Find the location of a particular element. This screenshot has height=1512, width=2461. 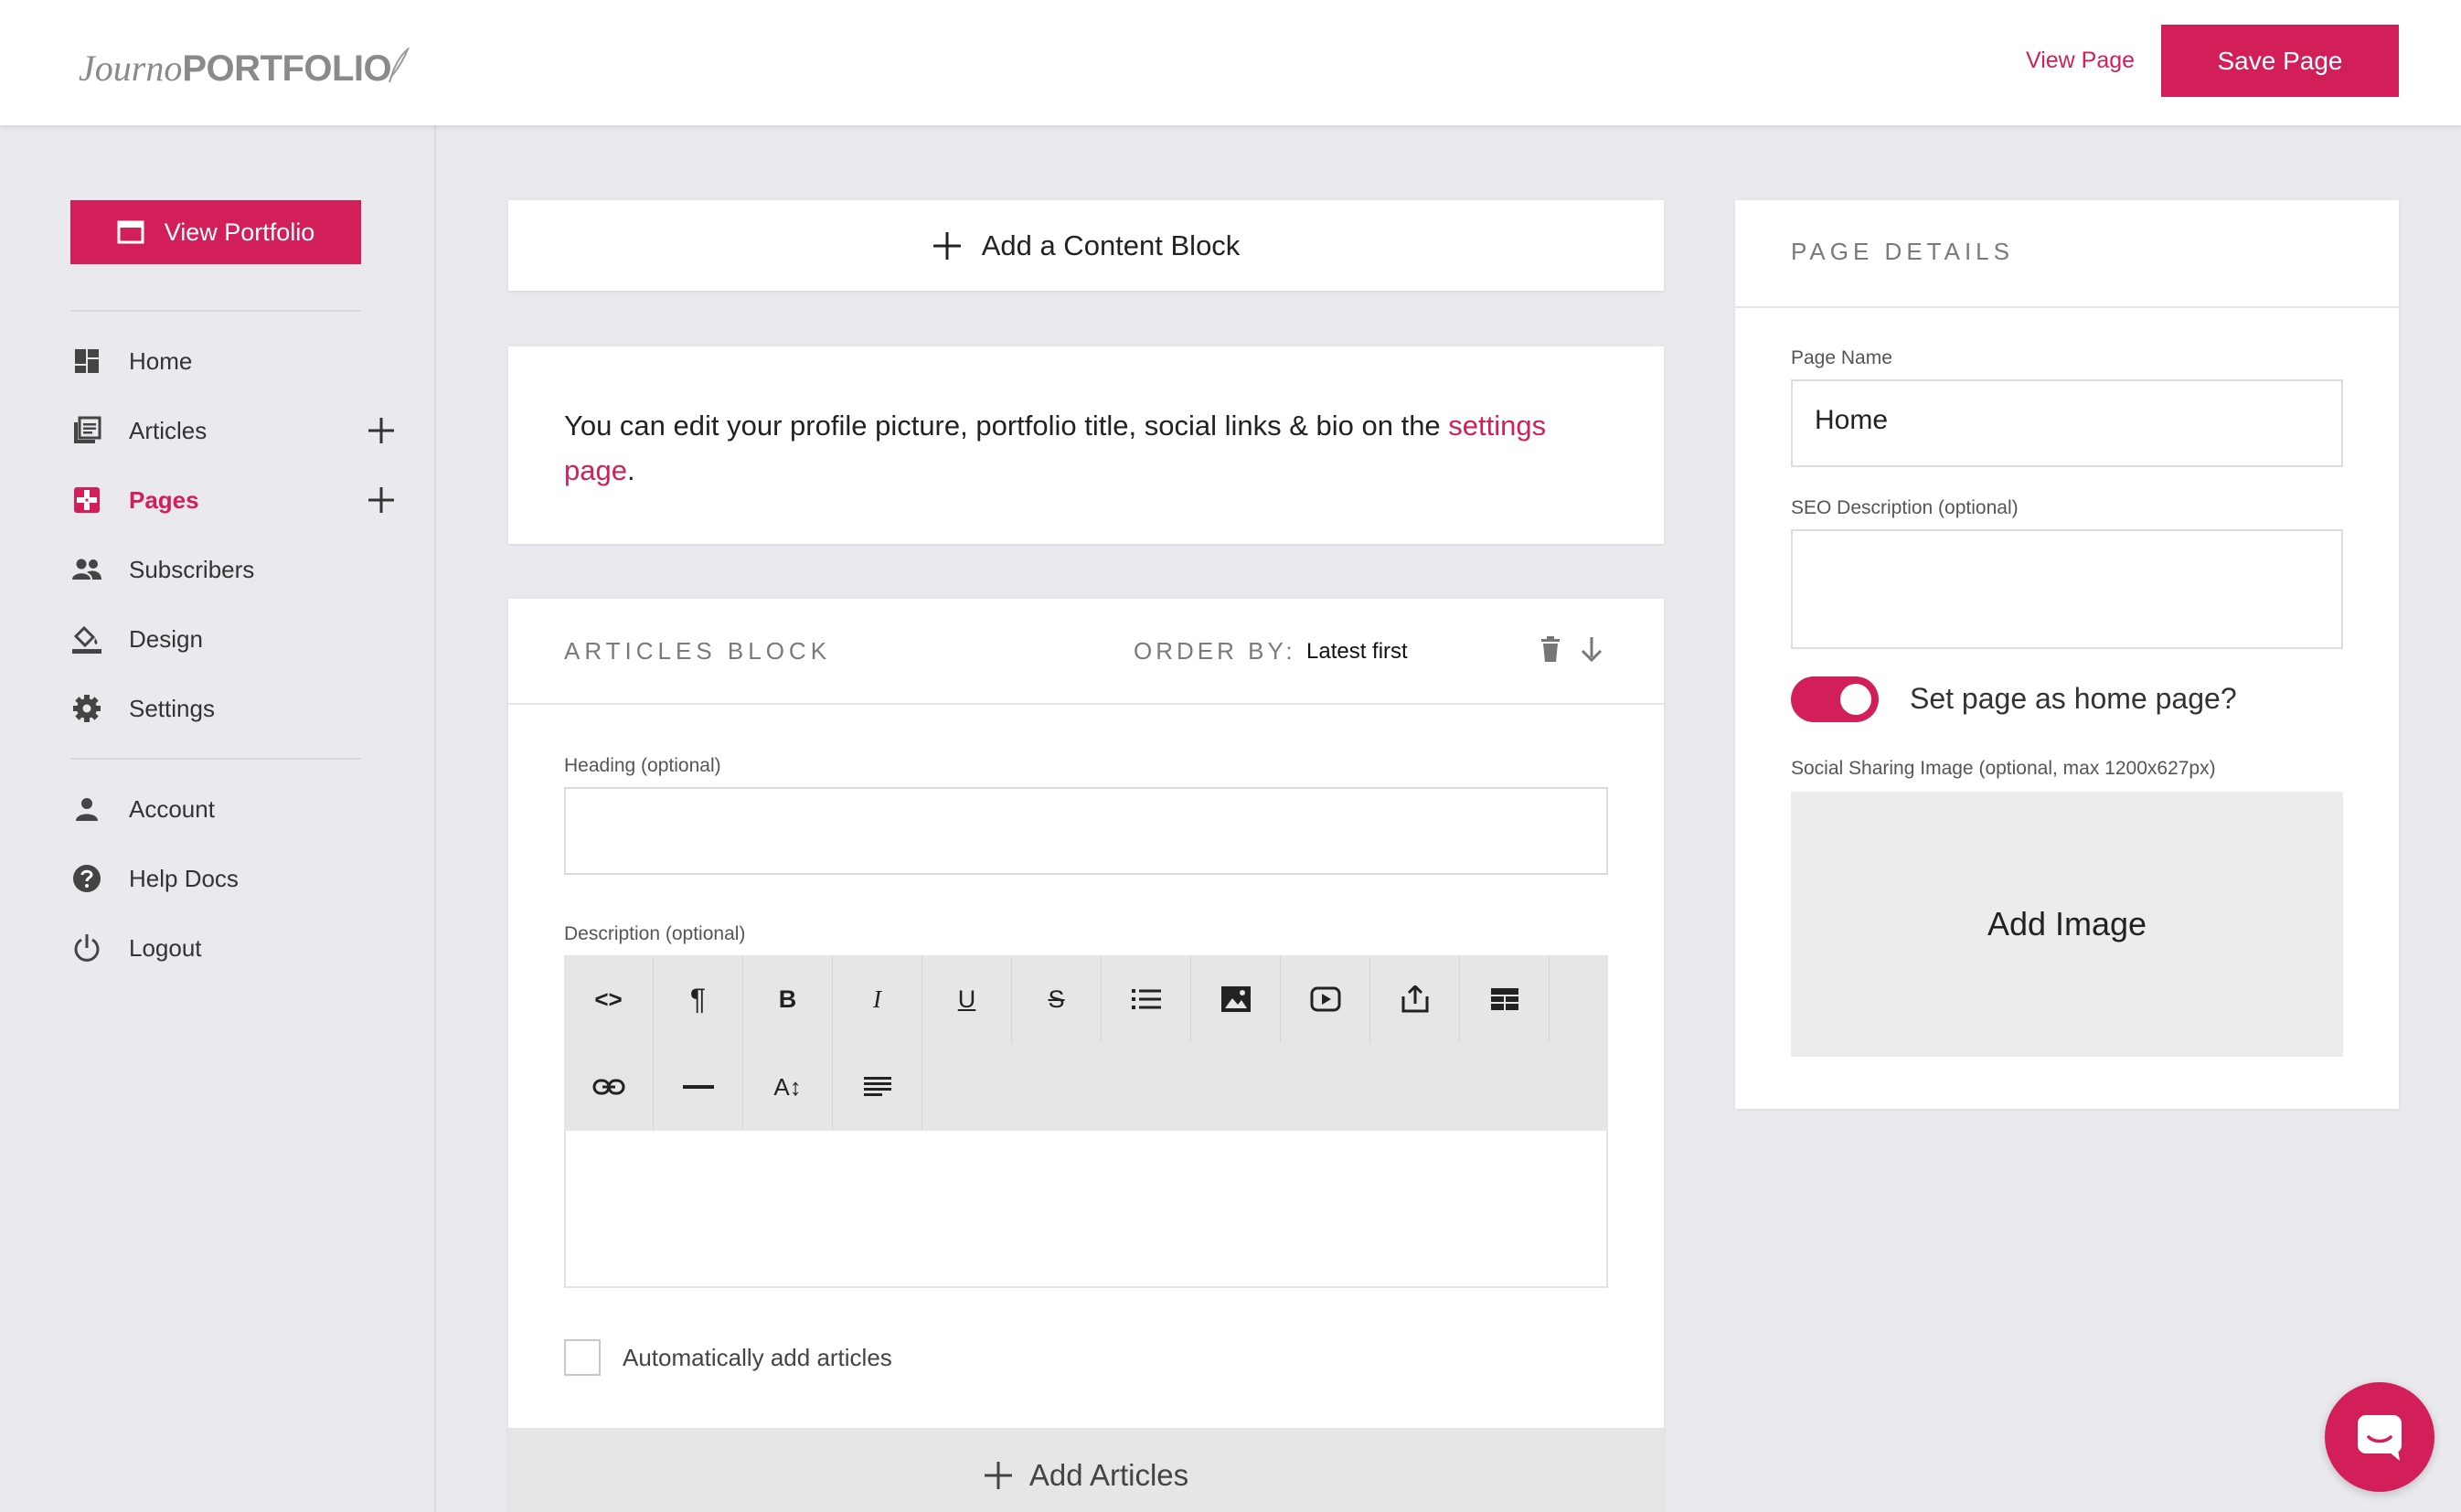

strikethrough-icon: S is located at coordinates (1057, 999).